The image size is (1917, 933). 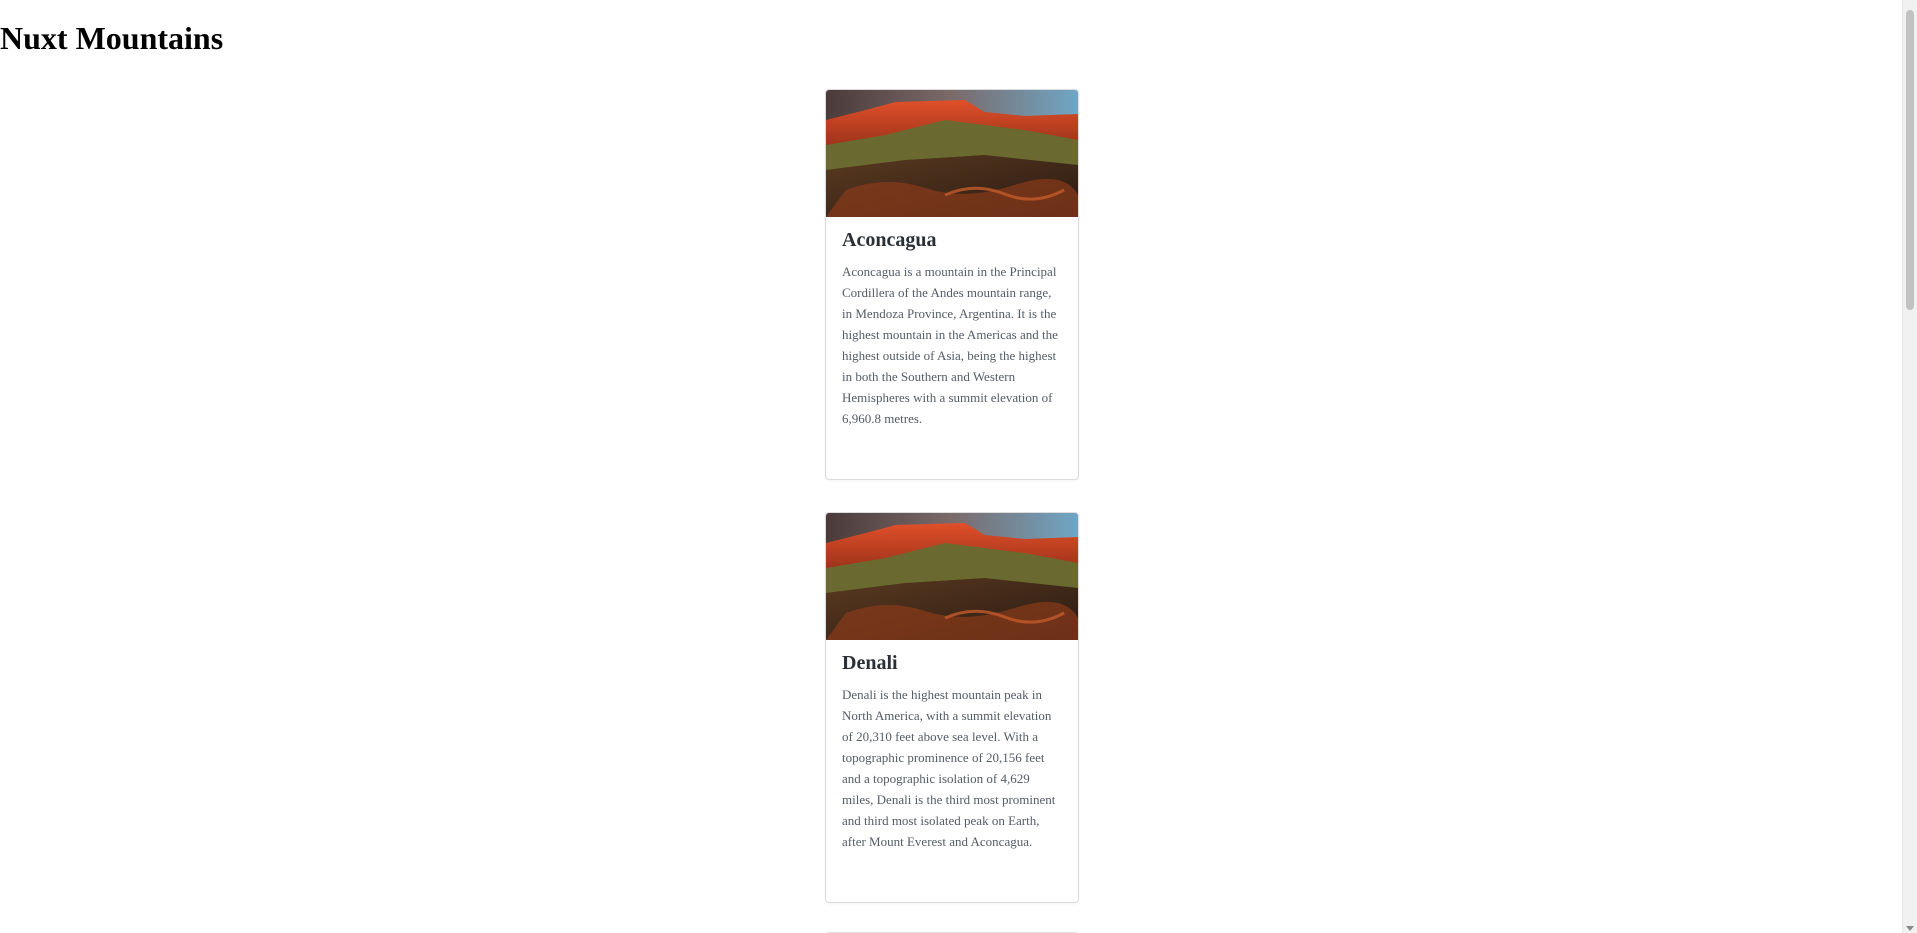 I want to click on mountain-title: Aconcagua, so click(x=889, y=240).